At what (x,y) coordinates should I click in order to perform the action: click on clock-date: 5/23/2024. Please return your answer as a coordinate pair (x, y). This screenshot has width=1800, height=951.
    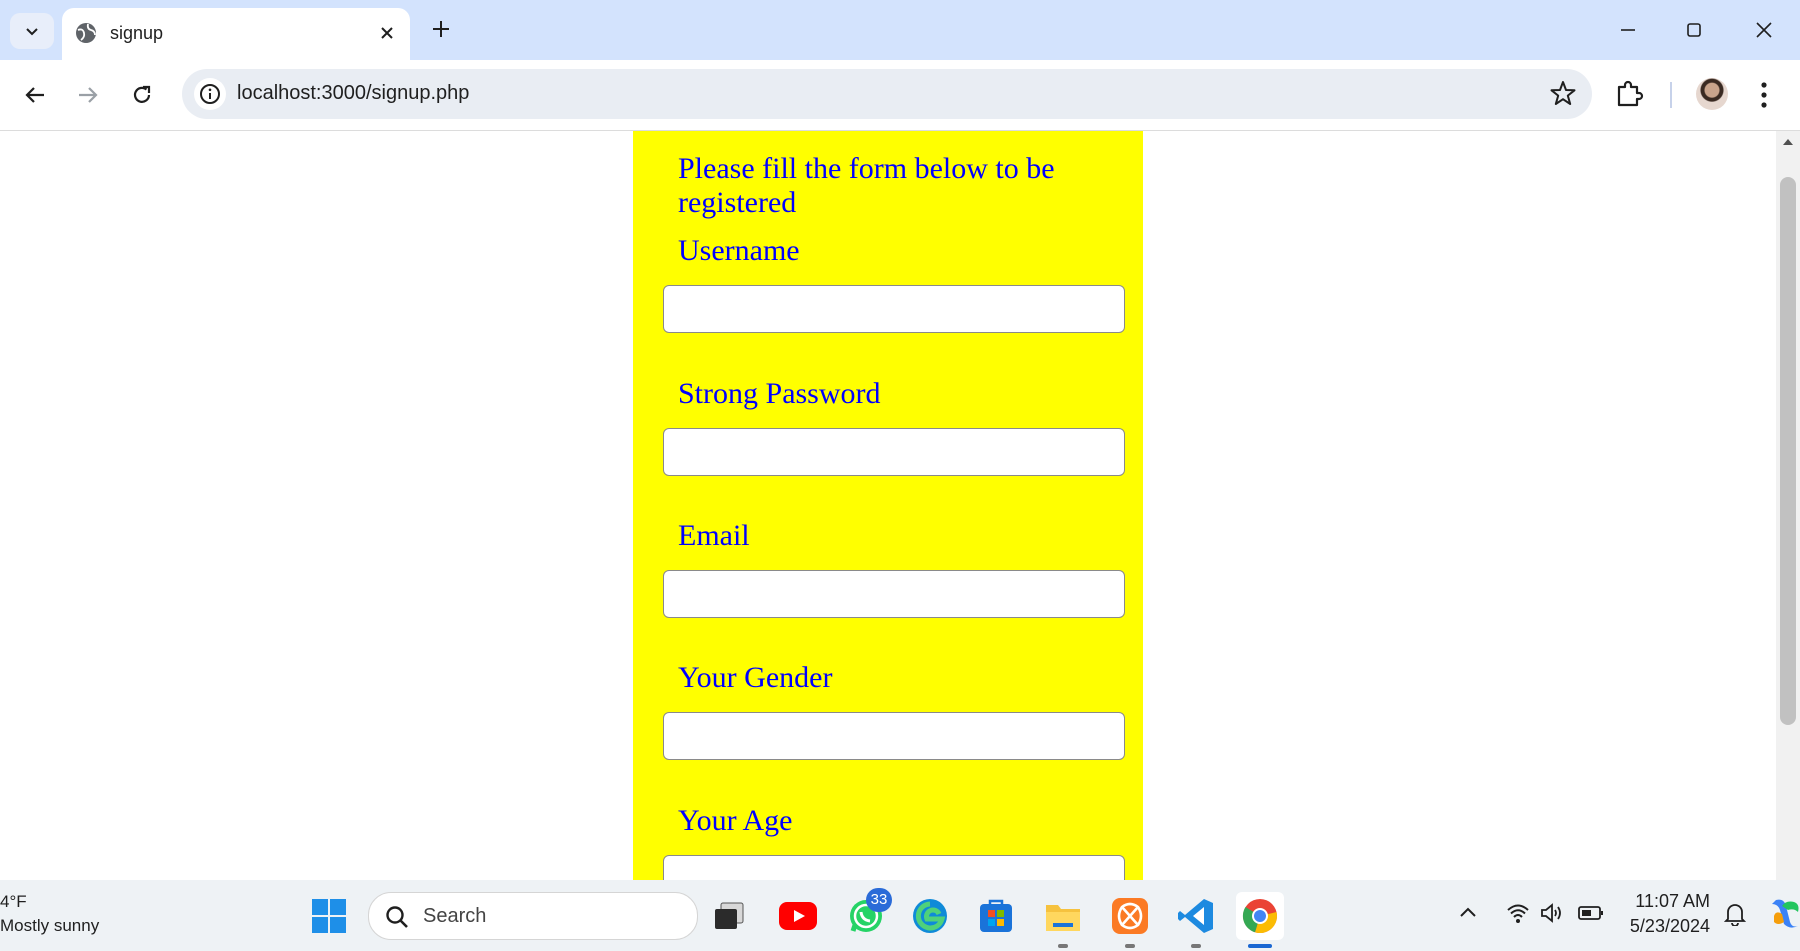
    Looking at the image, I should click on (1665, 926).